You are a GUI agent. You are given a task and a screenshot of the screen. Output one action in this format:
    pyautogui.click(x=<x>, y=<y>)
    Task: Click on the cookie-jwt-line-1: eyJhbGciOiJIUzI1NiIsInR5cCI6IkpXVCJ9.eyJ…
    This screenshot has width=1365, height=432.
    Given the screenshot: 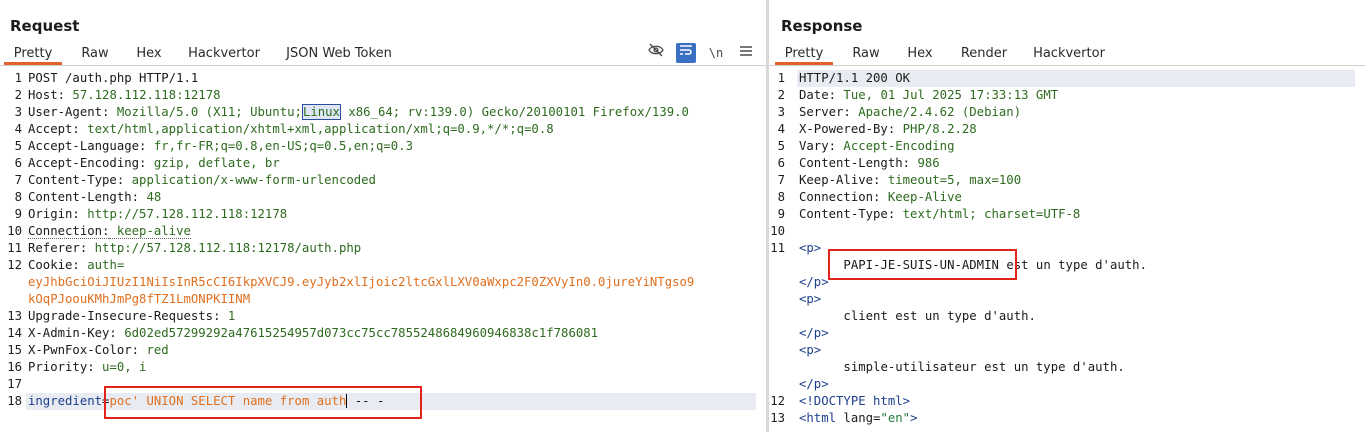 What is the action you would take?
    pyautogui.click(x=361, y=282)
    